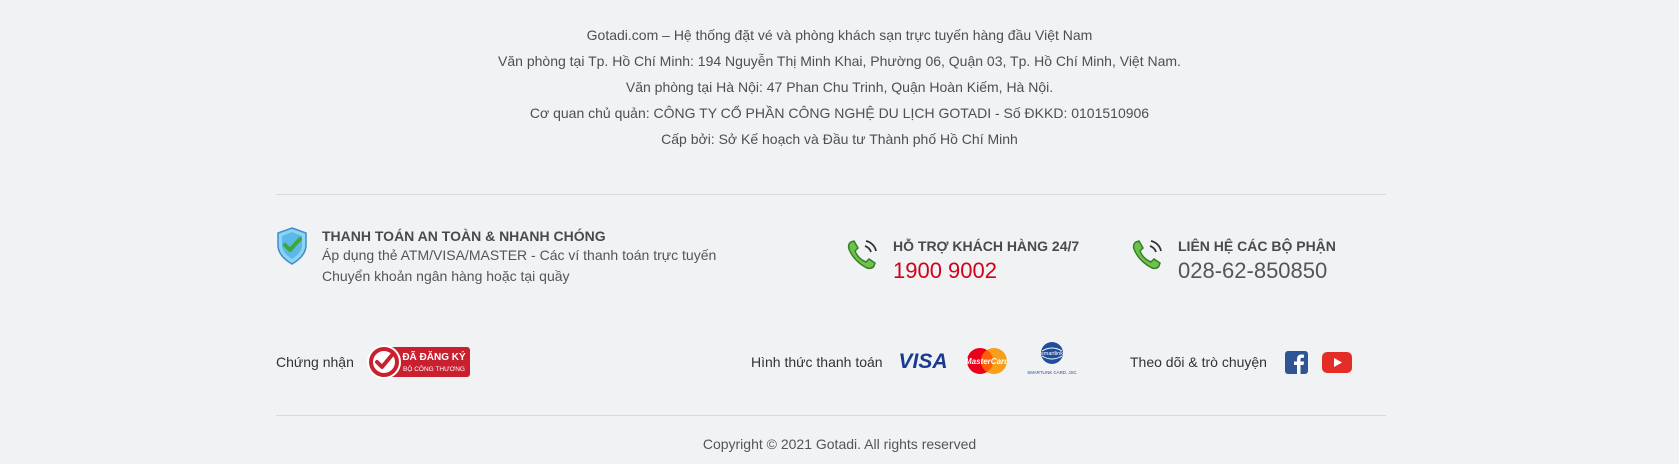  Describe the element at coordinates (434, 368) in the screenshot. I see `badge-line-2: BỘ CÔNG THƯƠNG` at that location.